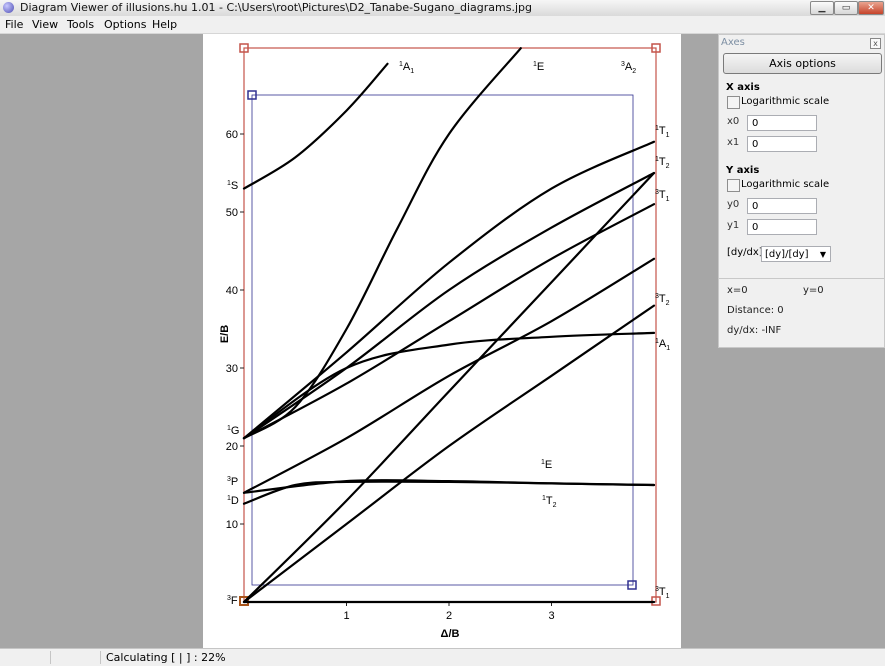 The image size is (885, 666). Describe the element at coordinates (782, 227) in the screenshot. I see `y1-input: 0` at that location.